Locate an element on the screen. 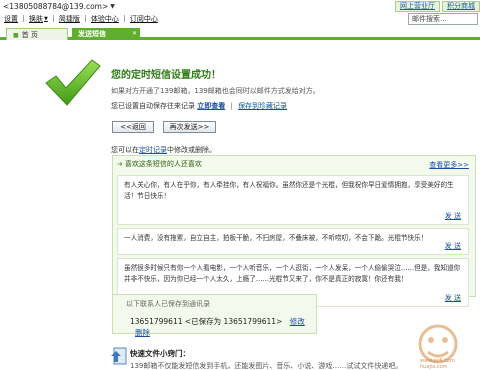 The image size is (480, 370). timed-record-link: 定时记录 is located at coordinates (153, 150).